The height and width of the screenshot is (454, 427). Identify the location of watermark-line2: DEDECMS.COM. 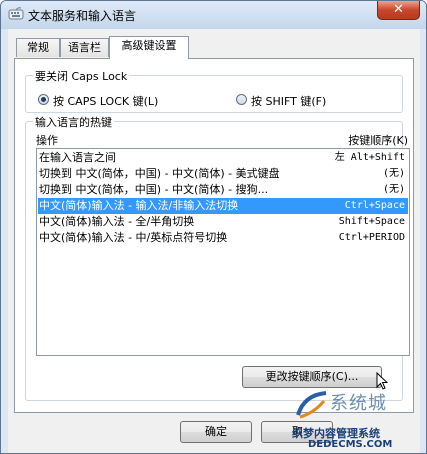
(350, 444).